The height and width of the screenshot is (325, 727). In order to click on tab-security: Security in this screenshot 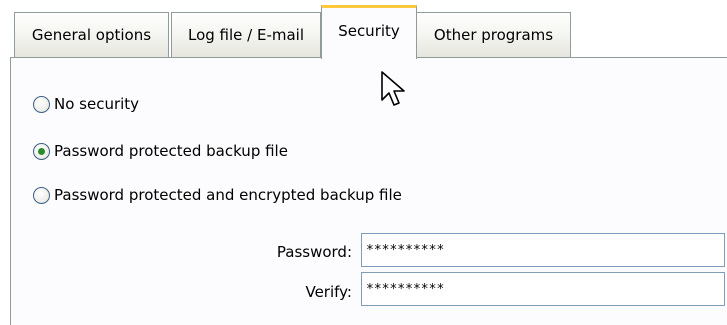, I will do `click(369, 32)`.